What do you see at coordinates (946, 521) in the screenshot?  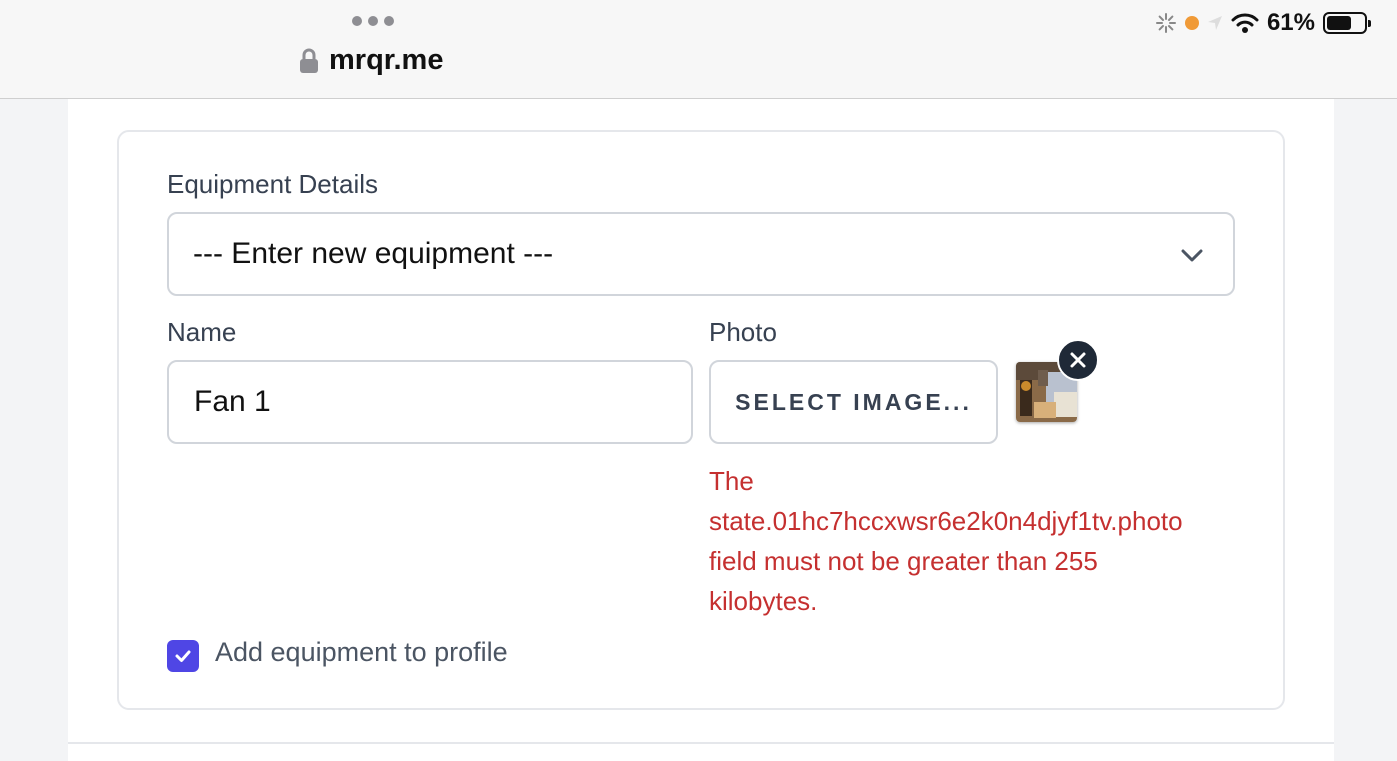 I see `error-line: state.01hc7hccxwsr6e2k0n4djyf1tv.photo` at bounding box center [946, 521].